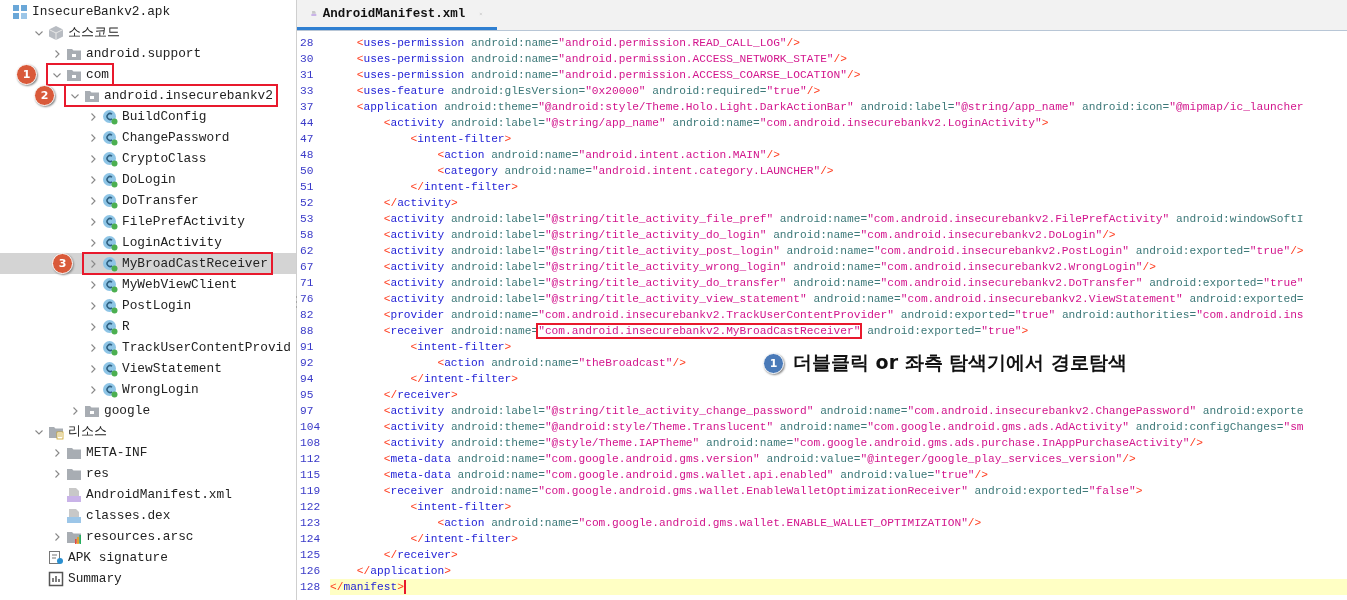 The image size is (1347, 600). I want to click on tree-row: 3 MyBroadCastReceiver, so click(148, 263).